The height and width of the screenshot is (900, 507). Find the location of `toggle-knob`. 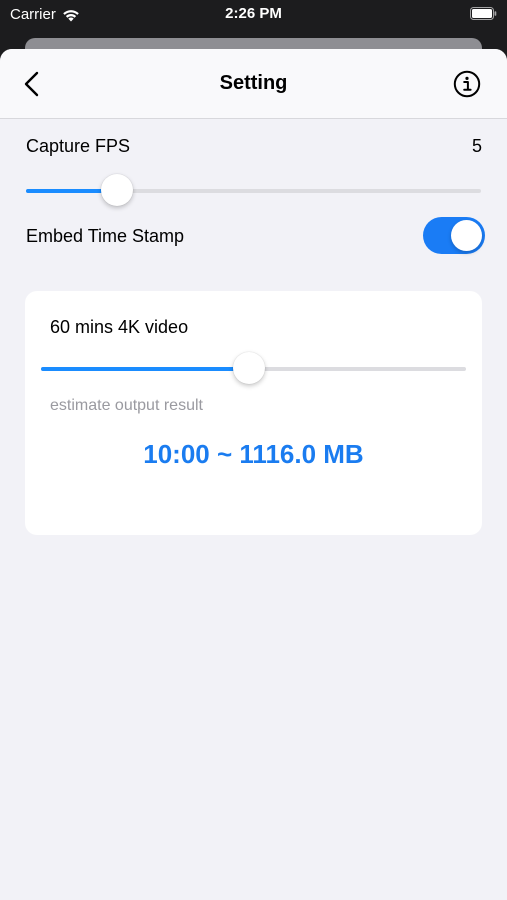

toggle-knob is located at coordinates (466, 235).